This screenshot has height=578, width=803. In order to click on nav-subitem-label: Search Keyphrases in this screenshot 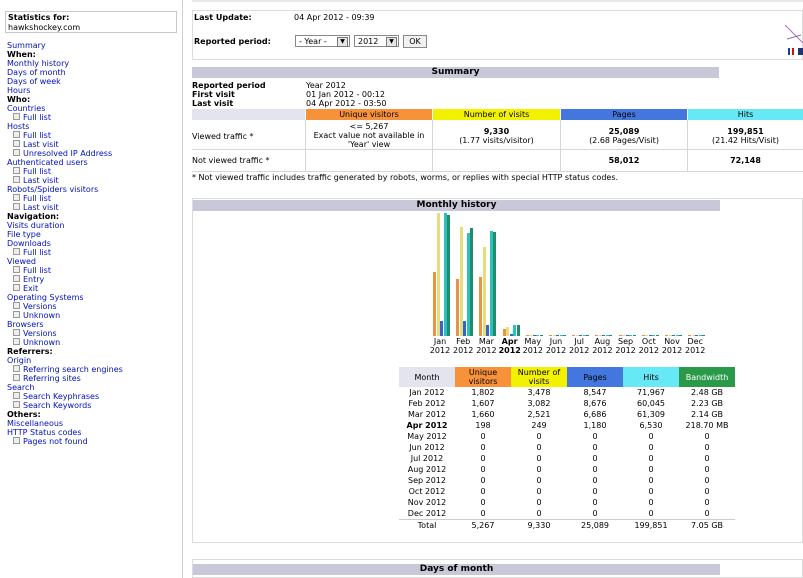, I will do `click(61, 396)`.